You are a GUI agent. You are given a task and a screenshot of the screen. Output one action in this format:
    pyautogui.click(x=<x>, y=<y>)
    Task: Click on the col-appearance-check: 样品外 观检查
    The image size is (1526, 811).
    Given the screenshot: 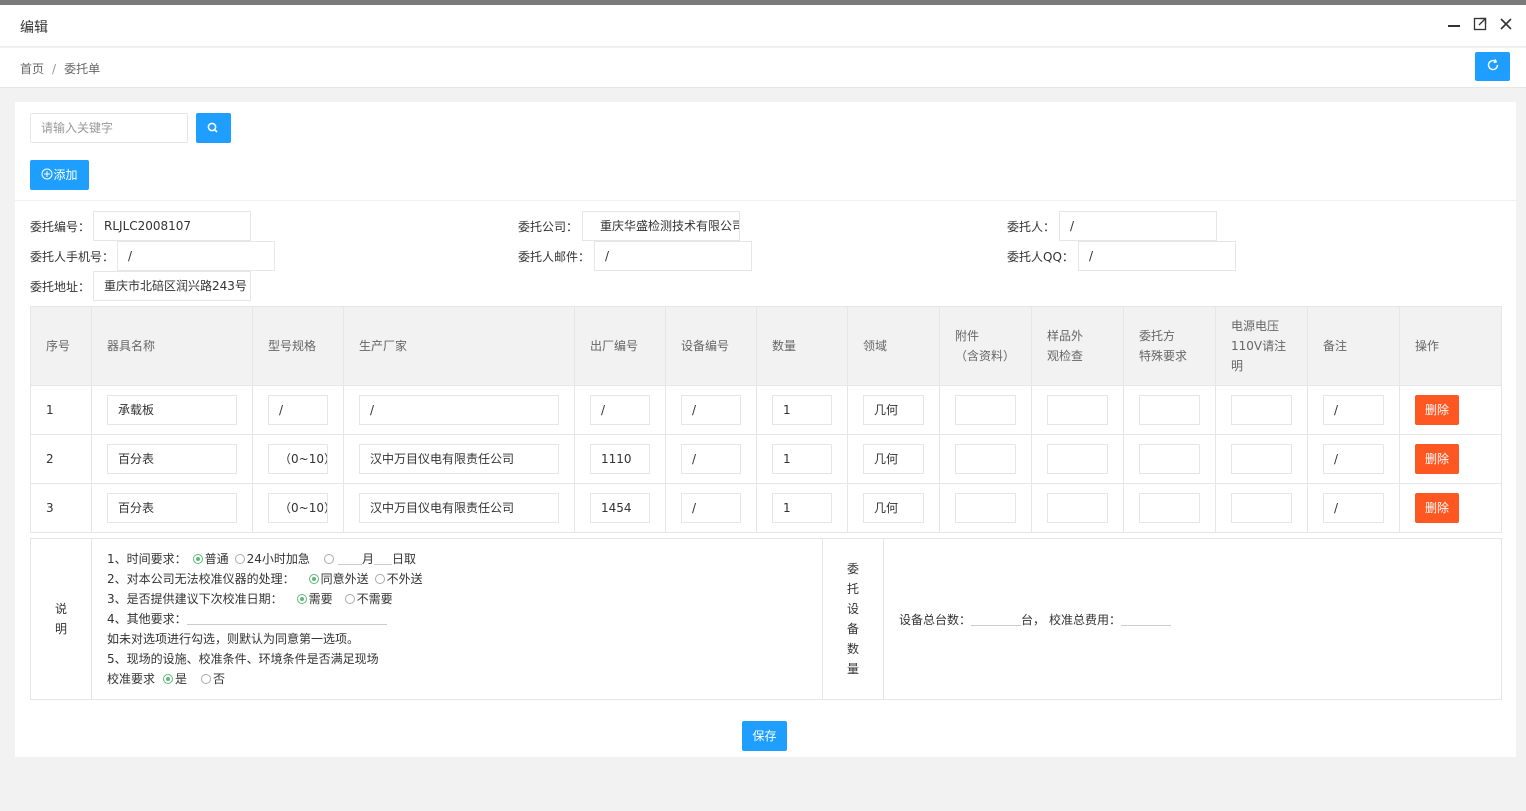 What is the action you would take?
    pyautogui.click(x=1077, y=346)
    